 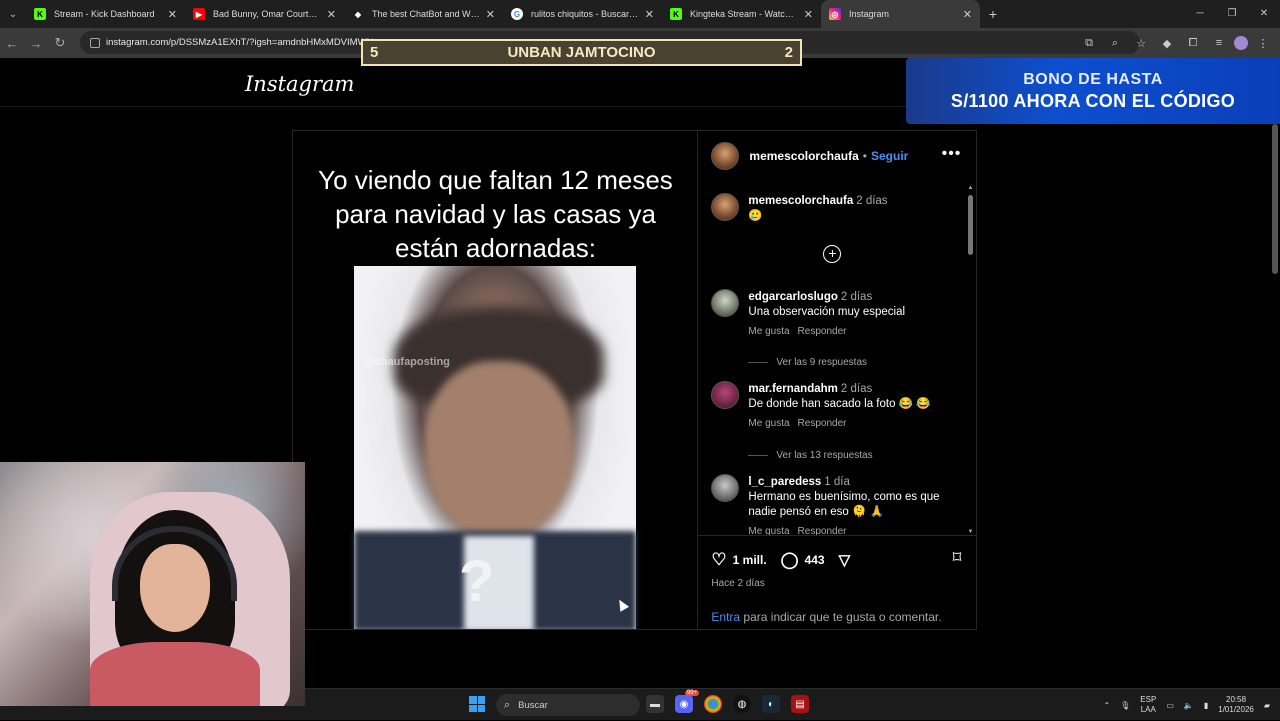 What do you see at coordinates (725, 617) in the screenshot?
I see `login-link: Entra` at bounding box center [725, 617].